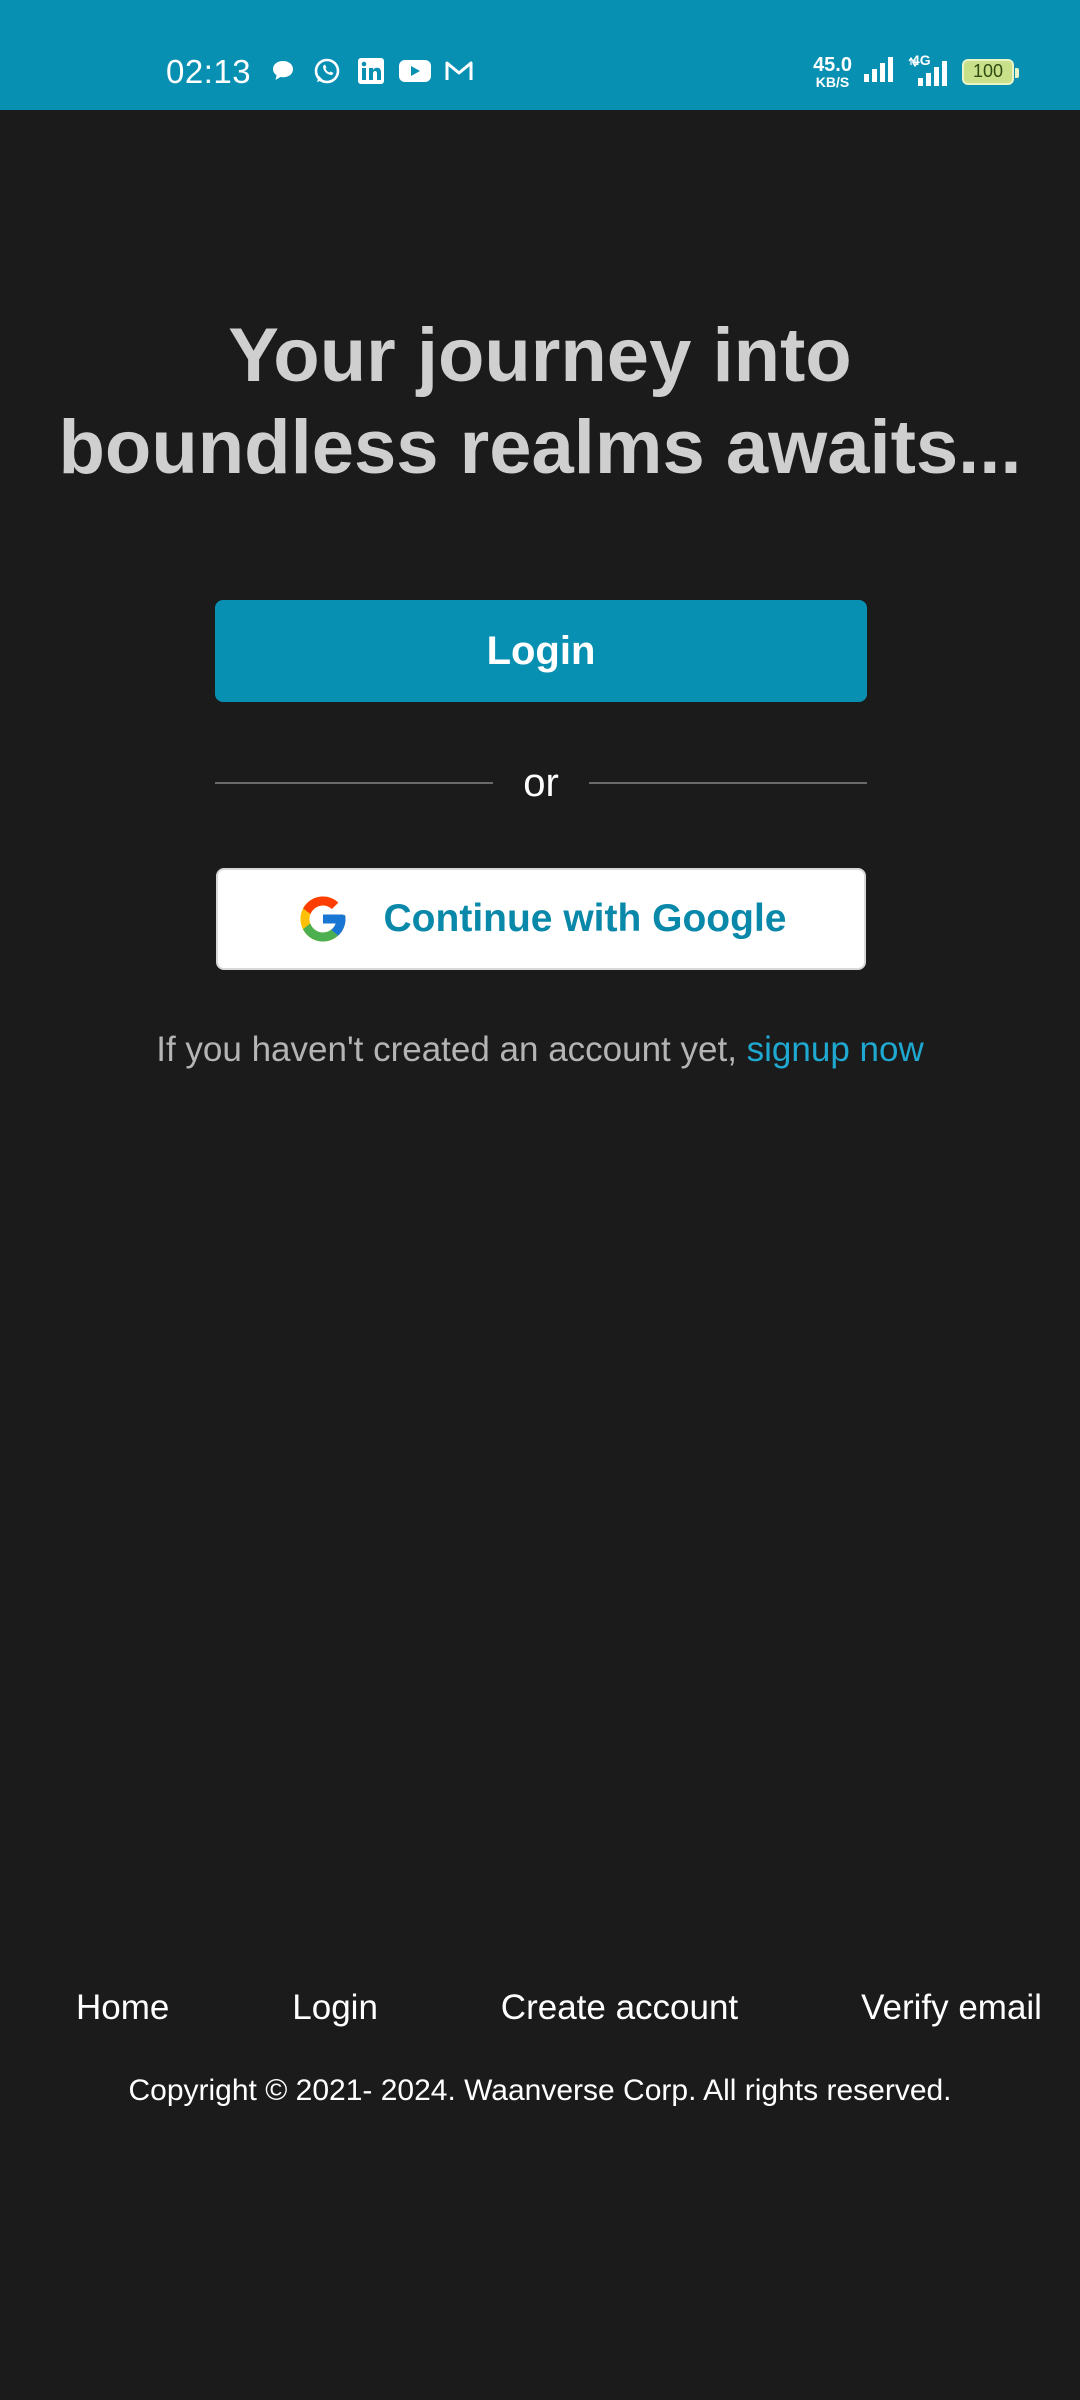  I want to click on continue-with-google-button: Continue with Google, so click(541, 919).